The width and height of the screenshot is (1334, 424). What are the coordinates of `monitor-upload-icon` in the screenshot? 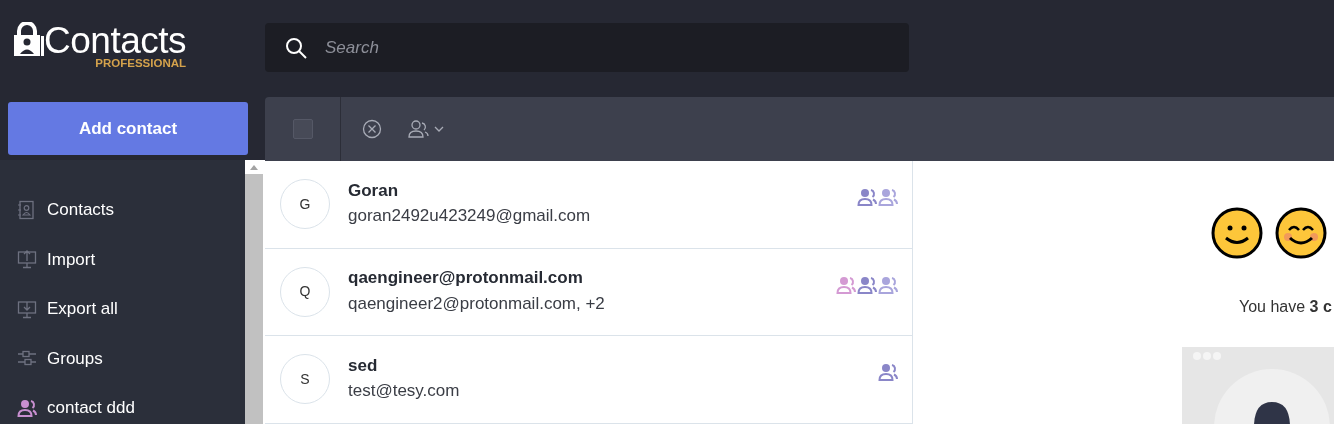 It's located at (27, 259).